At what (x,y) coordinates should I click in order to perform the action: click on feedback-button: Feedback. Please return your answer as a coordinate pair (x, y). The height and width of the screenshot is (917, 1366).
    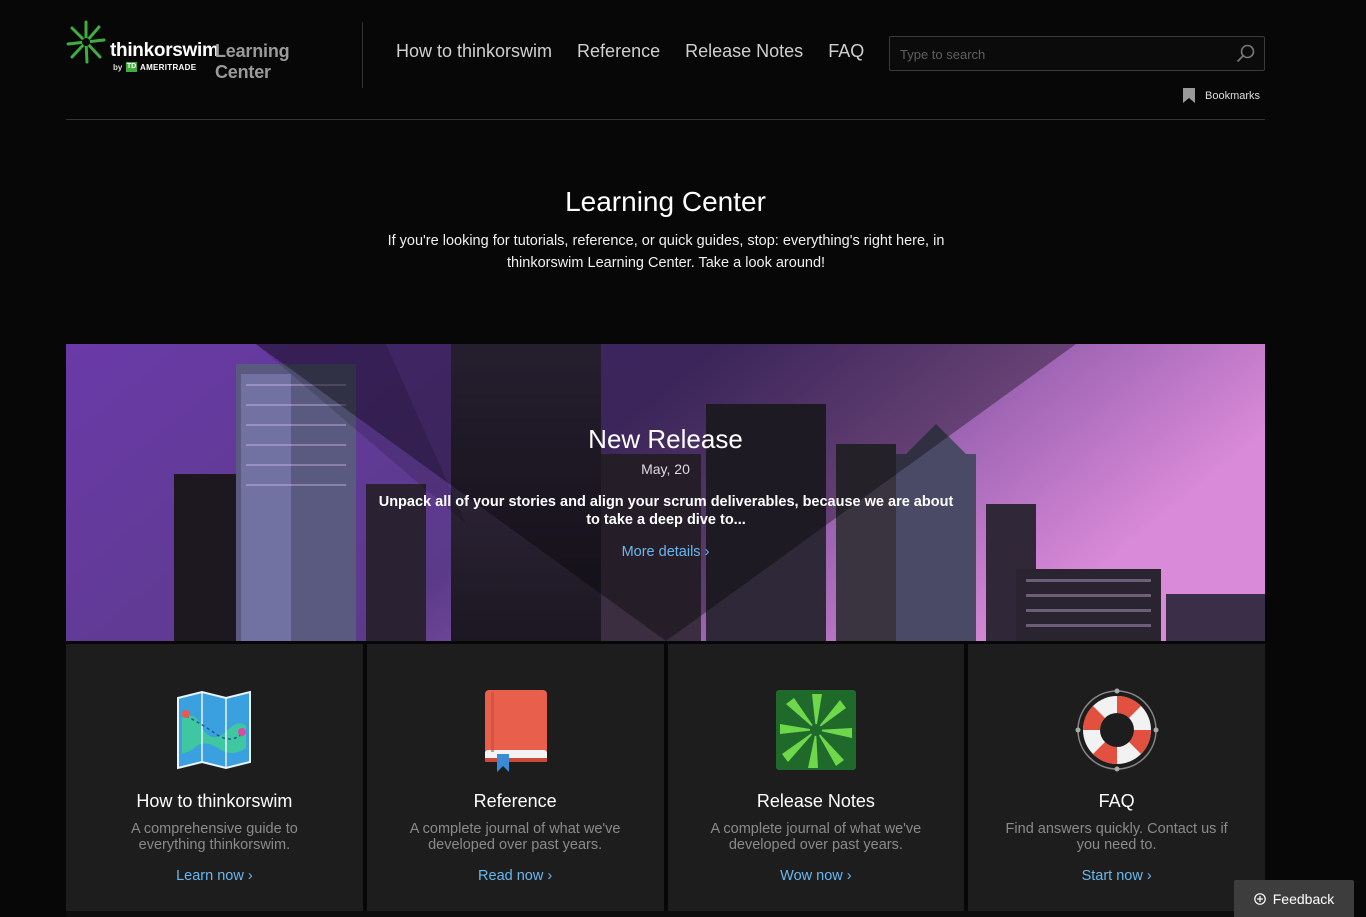
    Looking at the image, I should click on (1294, 898).